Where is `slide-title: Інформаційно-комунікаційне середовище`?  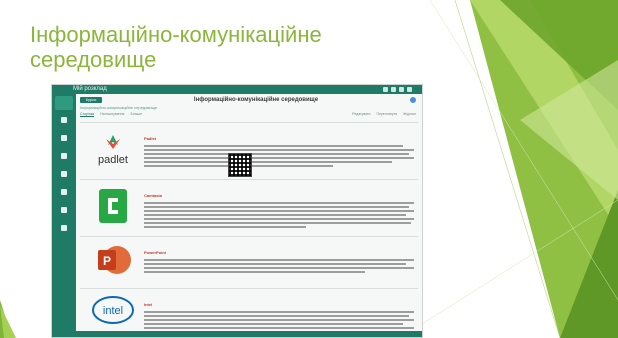 slide-title: Інформаційно-комунікаційне середовище is located at coordinates (176, 47).